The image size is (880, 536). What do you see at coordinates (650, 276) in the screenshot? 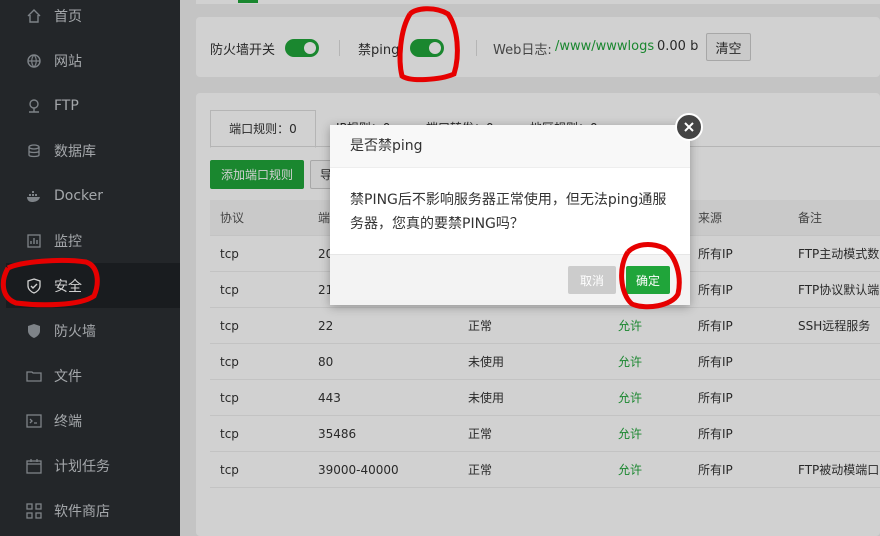
I see `annotation-circle-confirm` at bounding box center [650, 276].